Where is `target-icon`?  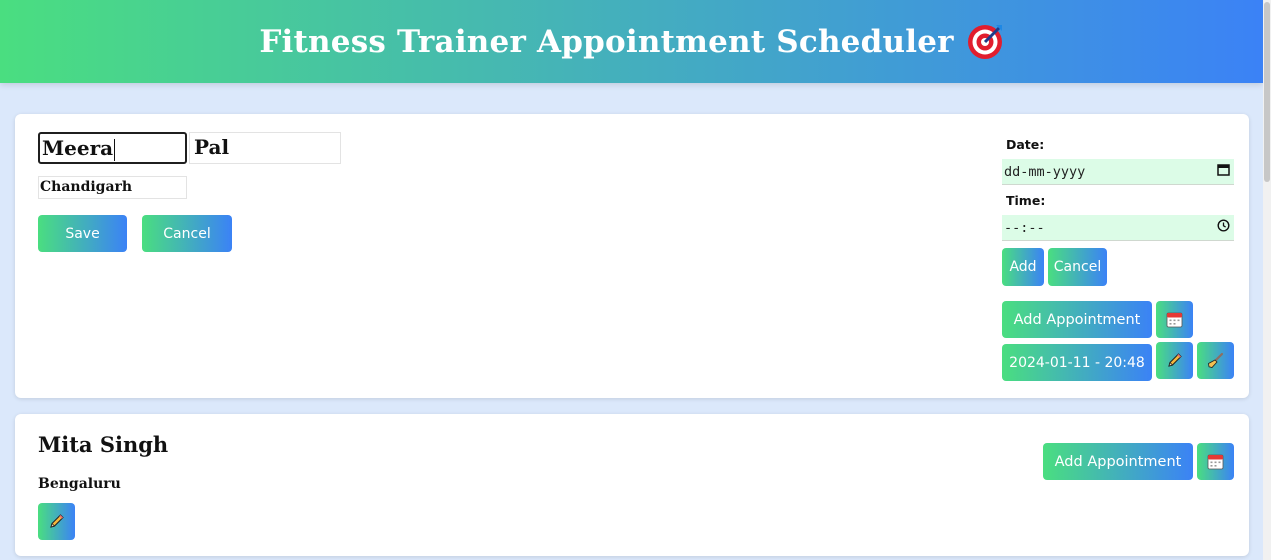
target-icon is located at coordinates (985, 42).